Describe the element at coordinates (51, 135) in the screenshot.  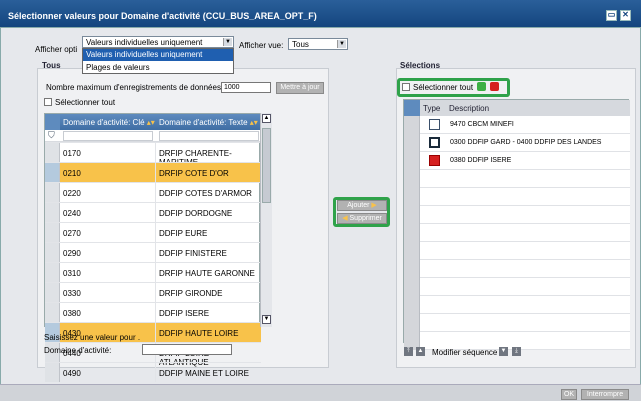
I see `filter-icon: ⛉` at that location.